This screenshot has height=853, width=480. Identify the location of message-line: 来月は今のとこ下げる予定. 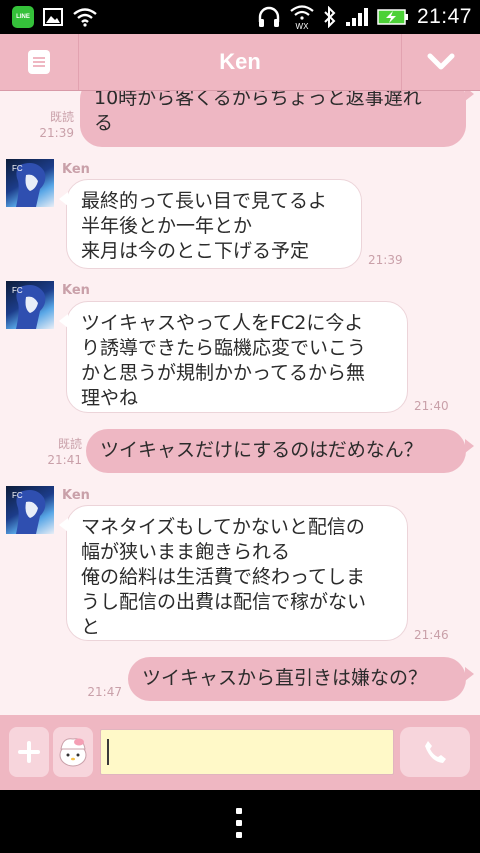
(195, 251).